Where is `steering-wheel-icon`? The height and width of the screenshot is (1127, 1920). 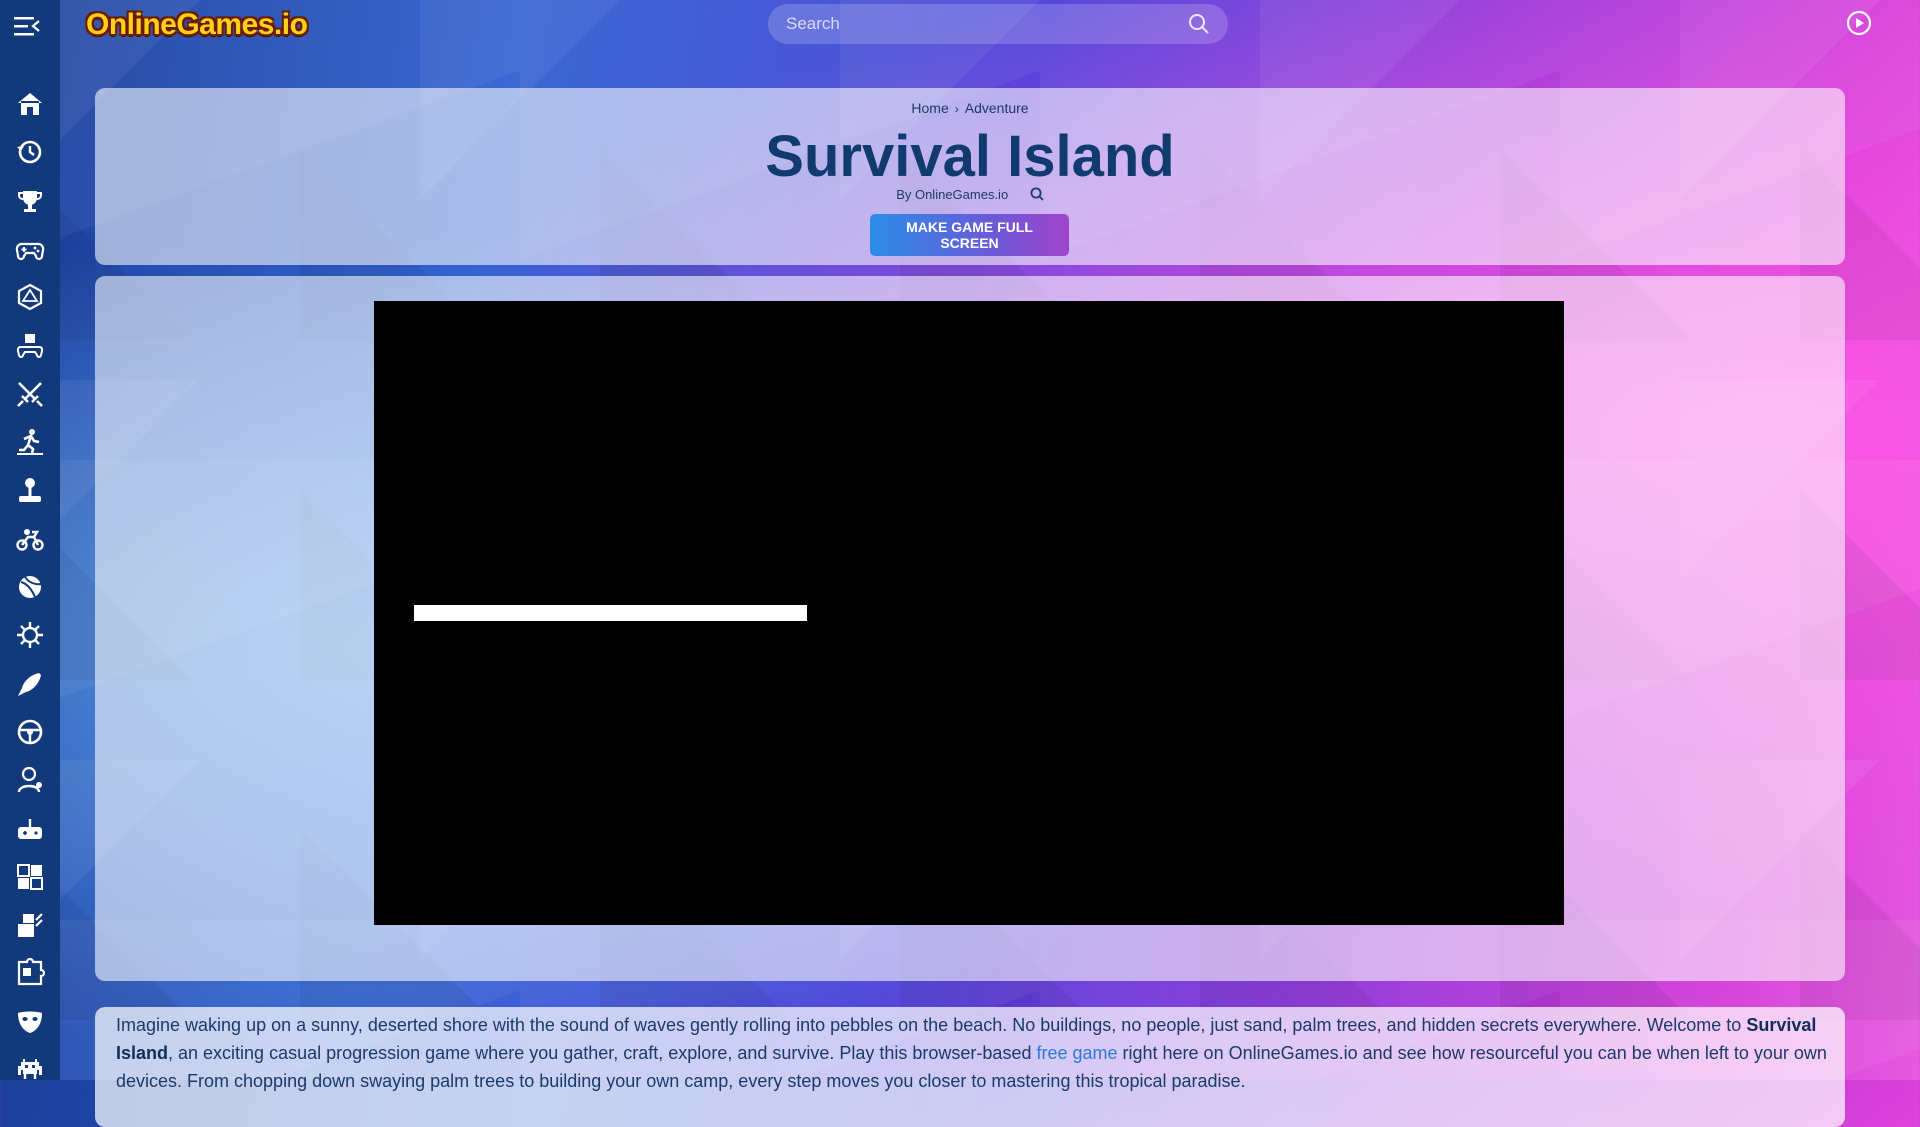
steering-wheel-icon is located at coordinates (30, 732).